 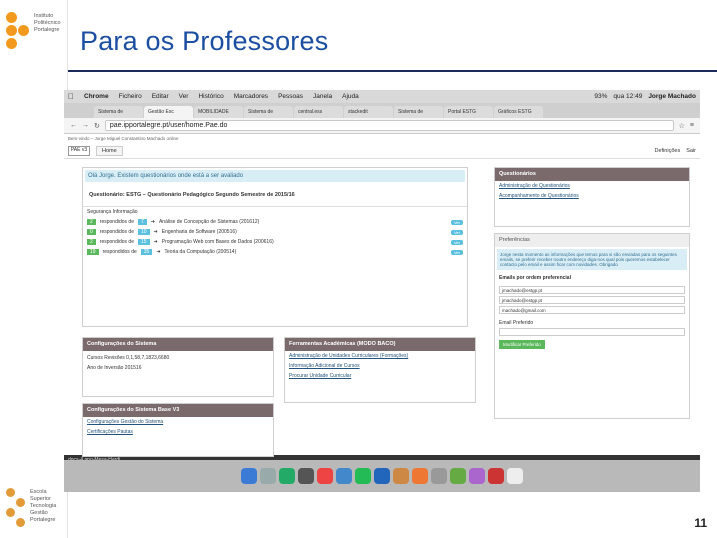 What do you see at coordinates (109, 150) in the screenshot?
I see `home-button: Home` at bounding box center [109, 150].